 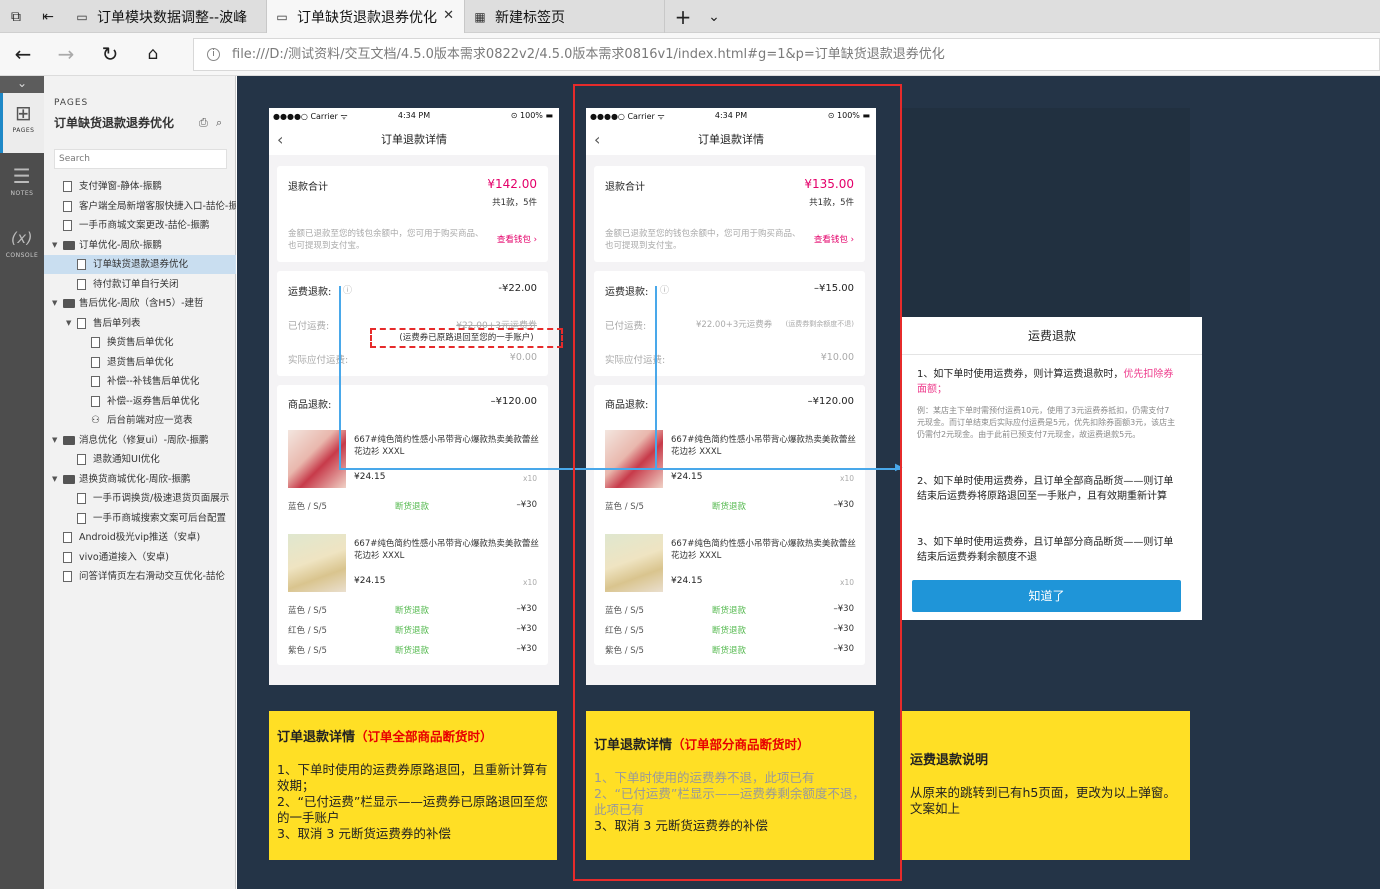 I want to click on rail-pages-label: PAGES, so click(x=23, y=130).